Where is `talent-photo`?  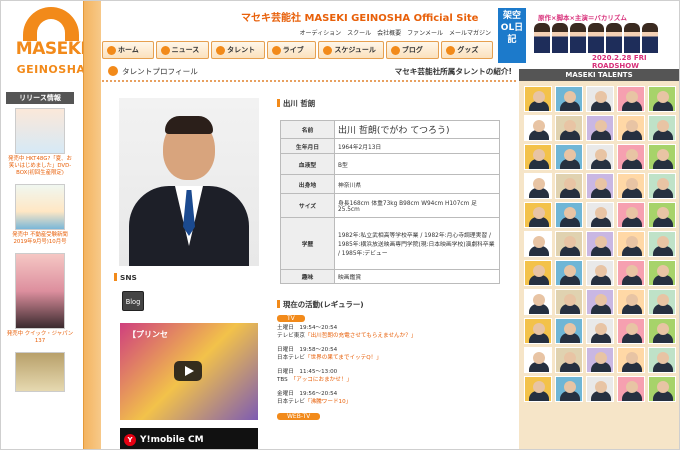
talent-photo is located at coordinates (189, 182).